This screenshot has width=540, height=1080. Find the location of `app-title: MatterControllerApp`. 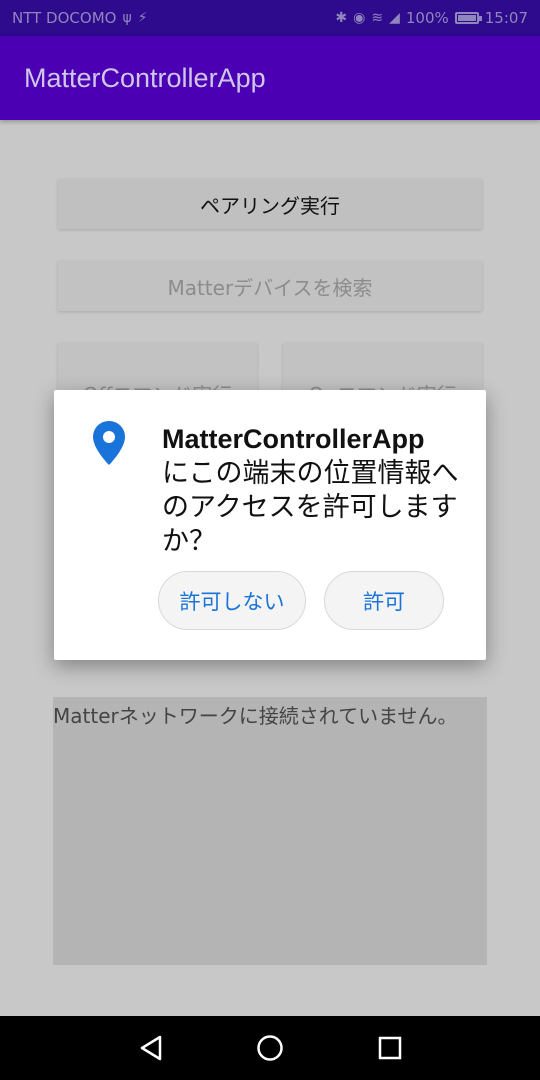

app-title: MatterControllerApp is located at coordinates (145, 77).